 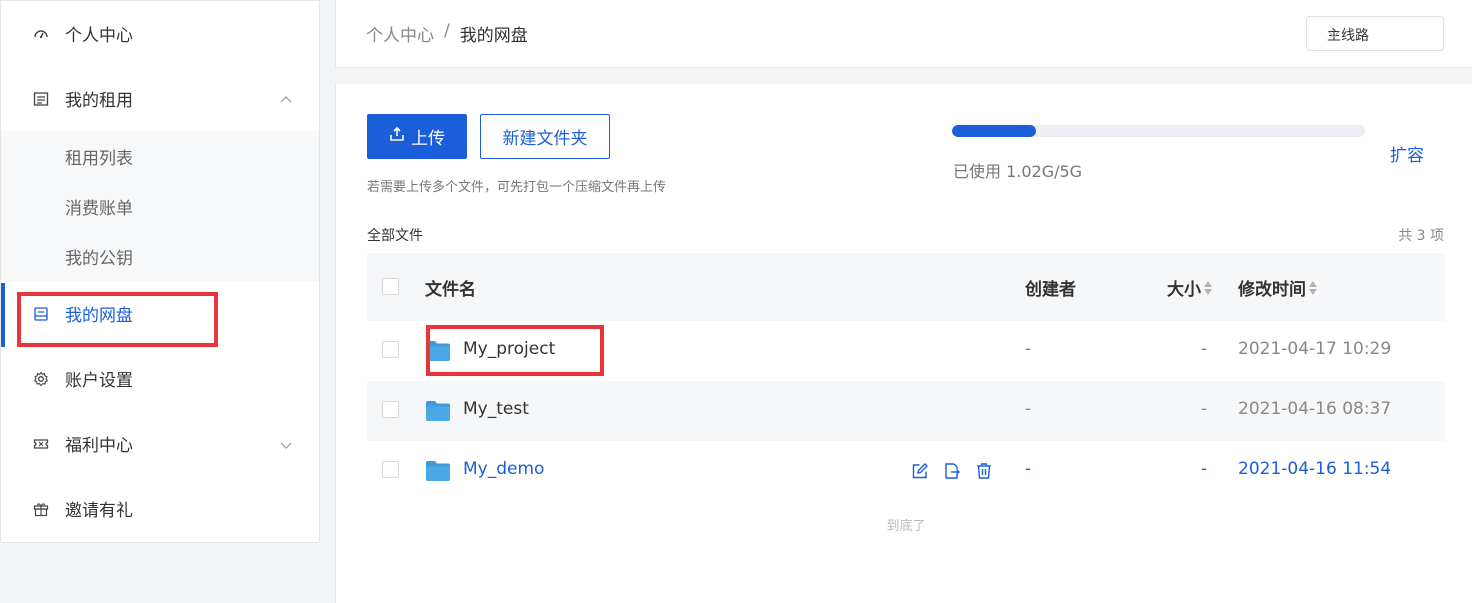 I want to click on sidebar-item-label: 账户设置, so click(x=99, y=381).